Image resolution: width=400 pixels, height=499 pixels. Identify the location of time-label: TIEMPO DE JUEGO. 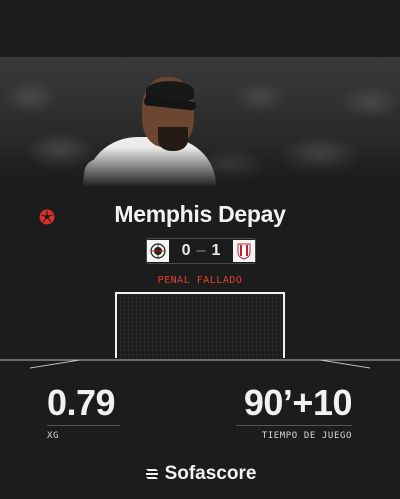
(306, 436).